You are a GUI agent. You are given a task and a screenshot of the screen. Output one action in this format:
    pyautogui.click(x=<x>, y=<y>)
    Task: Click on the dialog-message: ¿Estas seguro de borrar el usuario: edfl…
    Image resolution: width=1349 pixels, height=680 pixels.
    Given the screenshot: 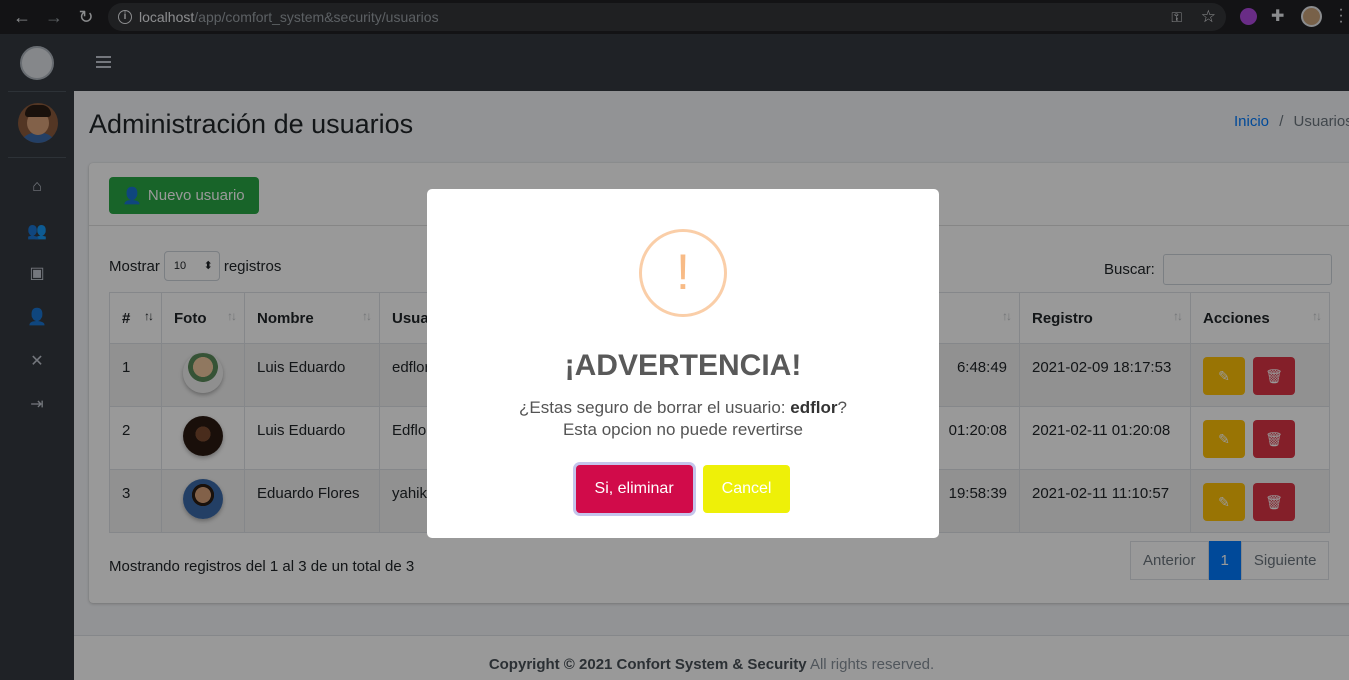 What is the action you would take?
    pyautogui.click(x=683, y=419)
    